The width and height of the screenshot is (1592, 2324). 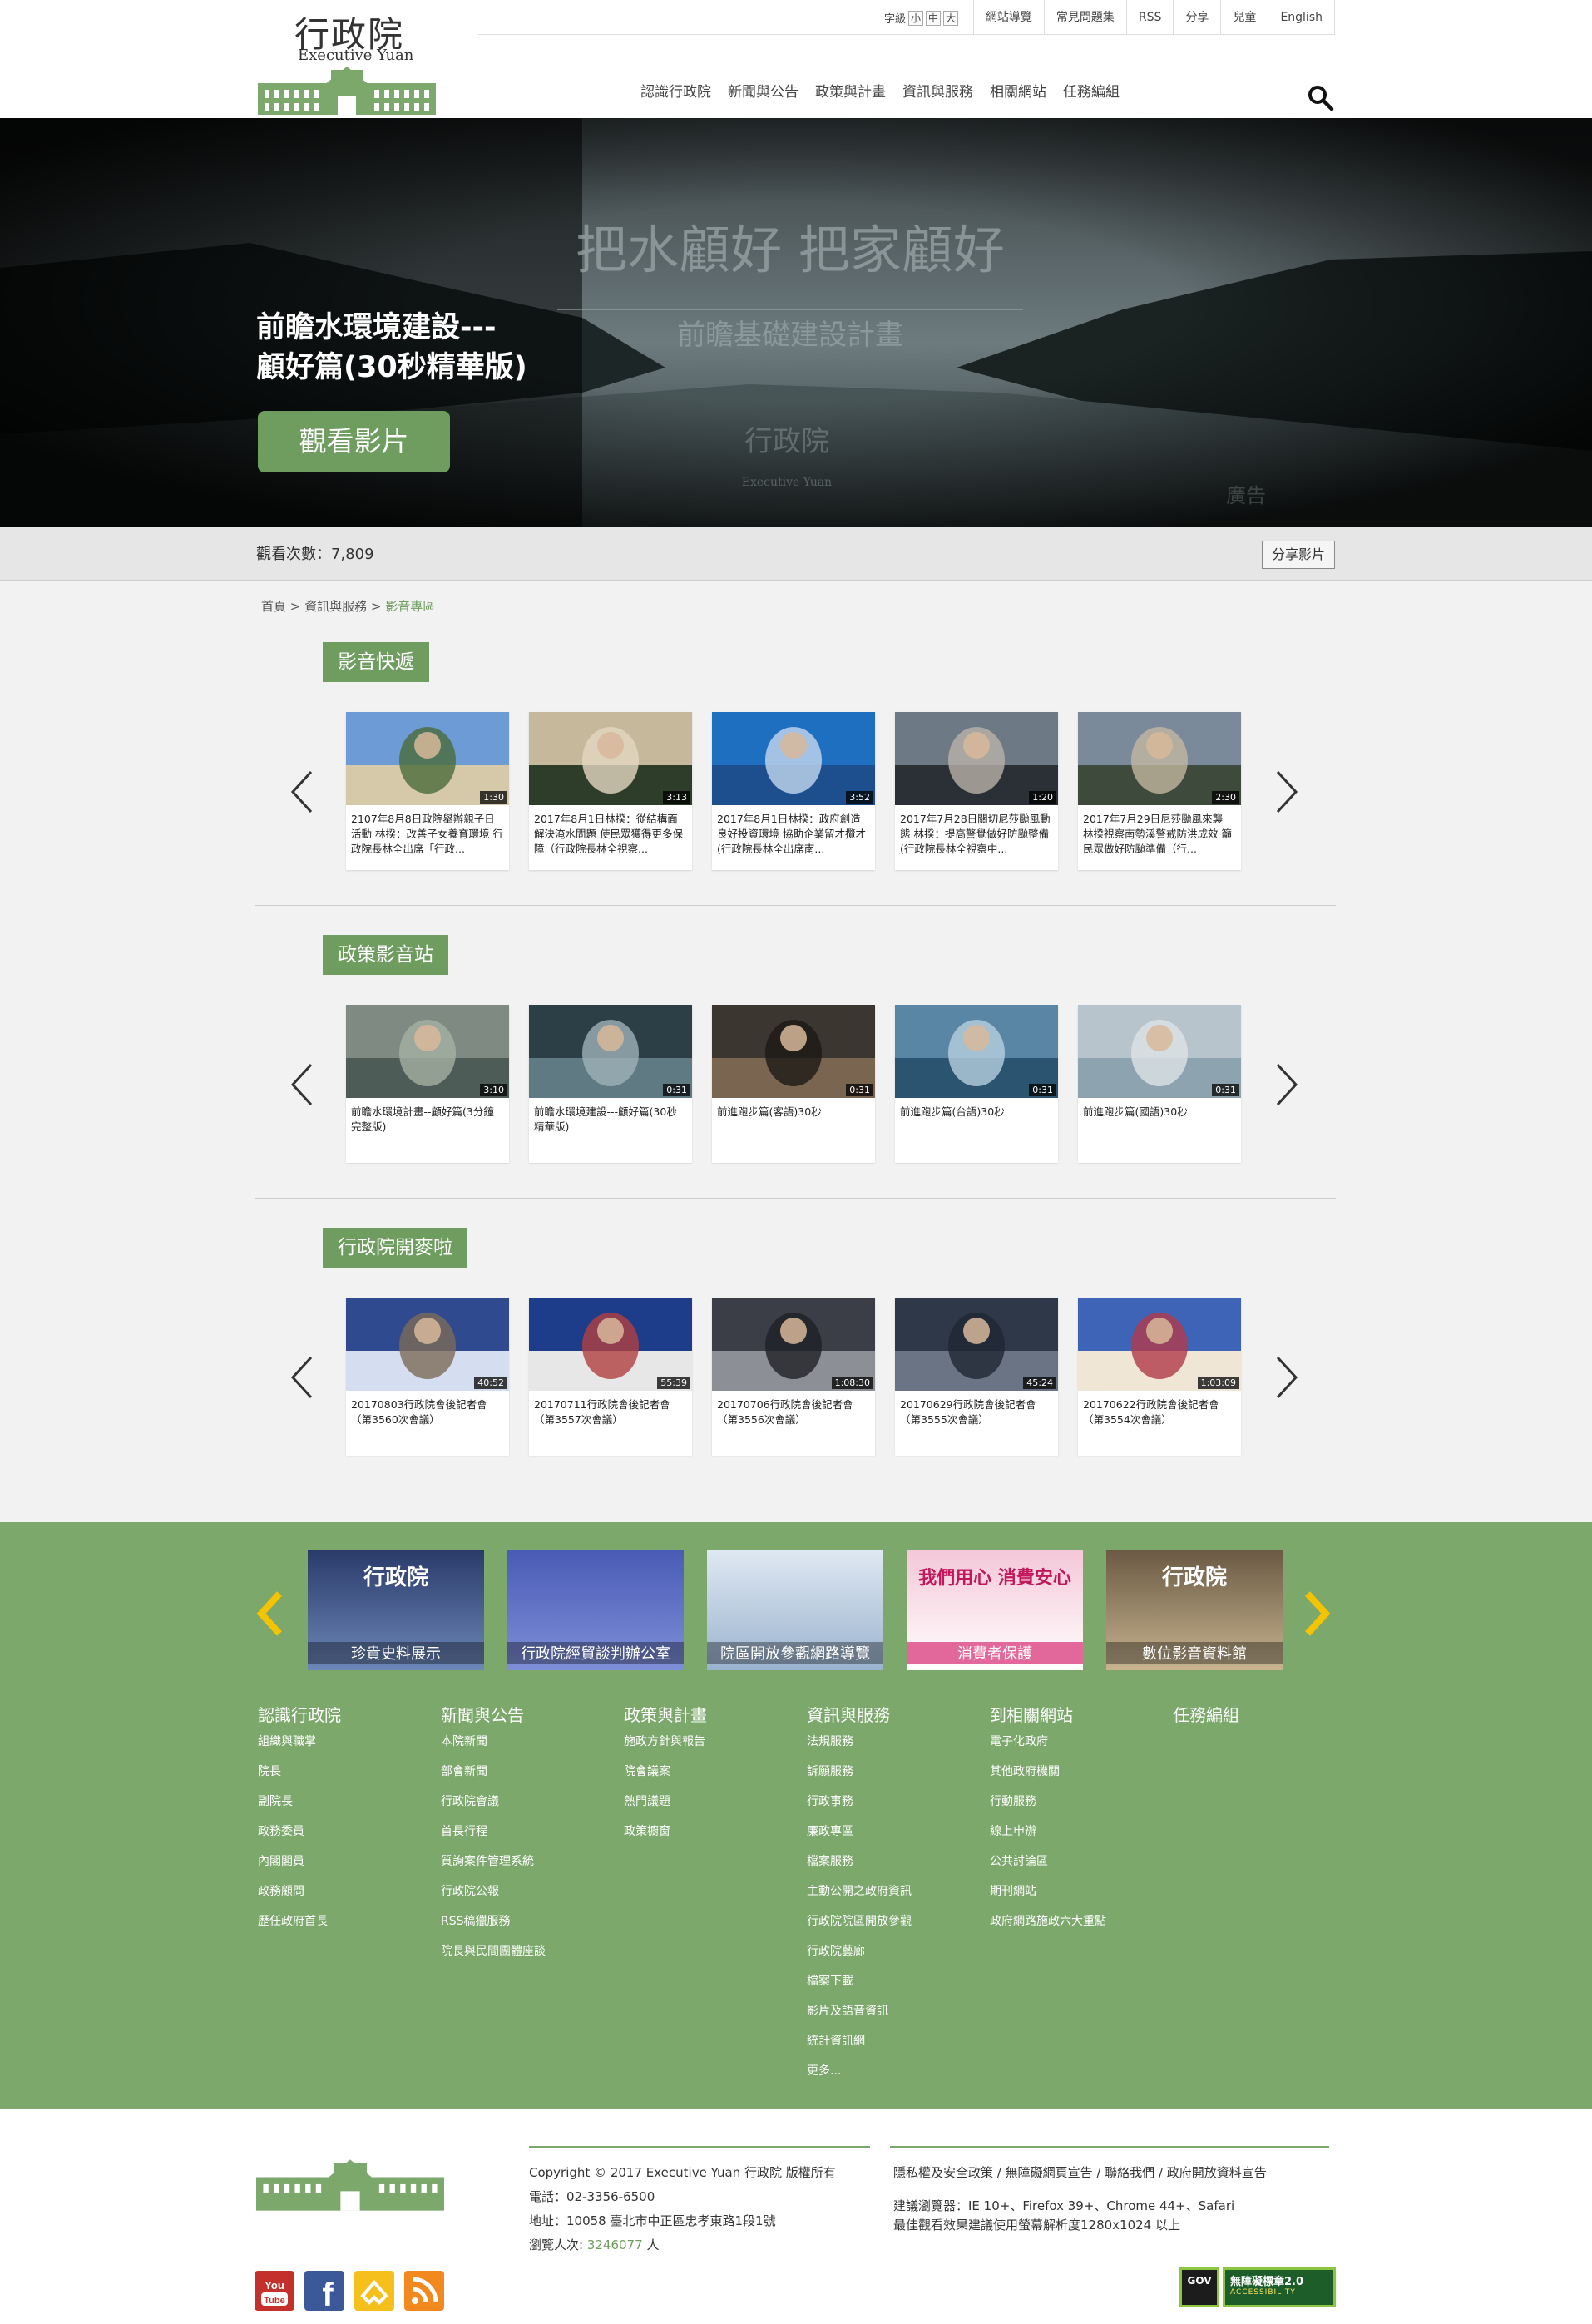 I want to click on video-card: 0:31 前瞻水環境建設---顧好篇(30秒精華版), so click(x=610, y=1084).